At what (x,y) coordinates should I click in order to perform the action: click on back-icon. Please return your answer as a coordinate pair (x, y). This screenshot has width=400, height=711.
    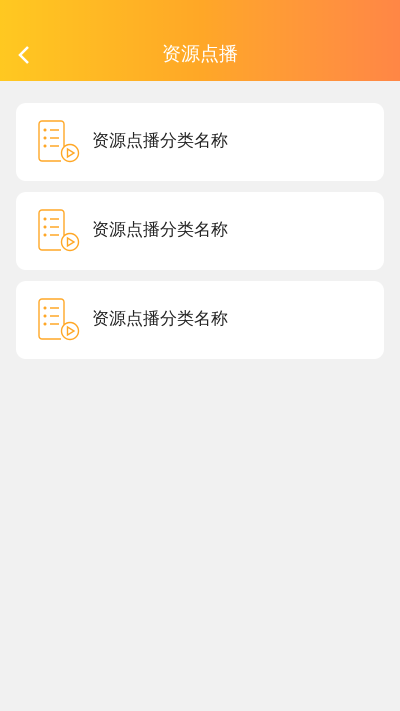
    Looking at the image, I should click on (24, 54).